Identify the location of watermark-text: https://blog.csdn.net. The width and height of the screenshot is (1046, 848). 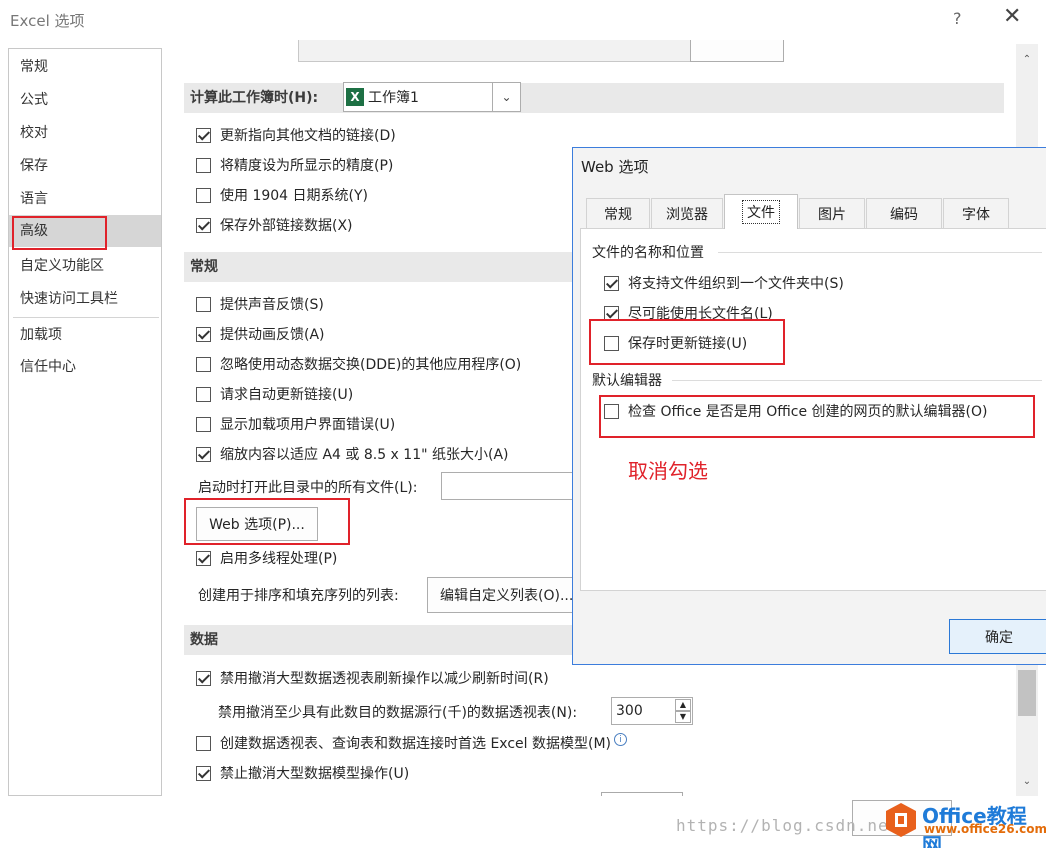
(788, 825).